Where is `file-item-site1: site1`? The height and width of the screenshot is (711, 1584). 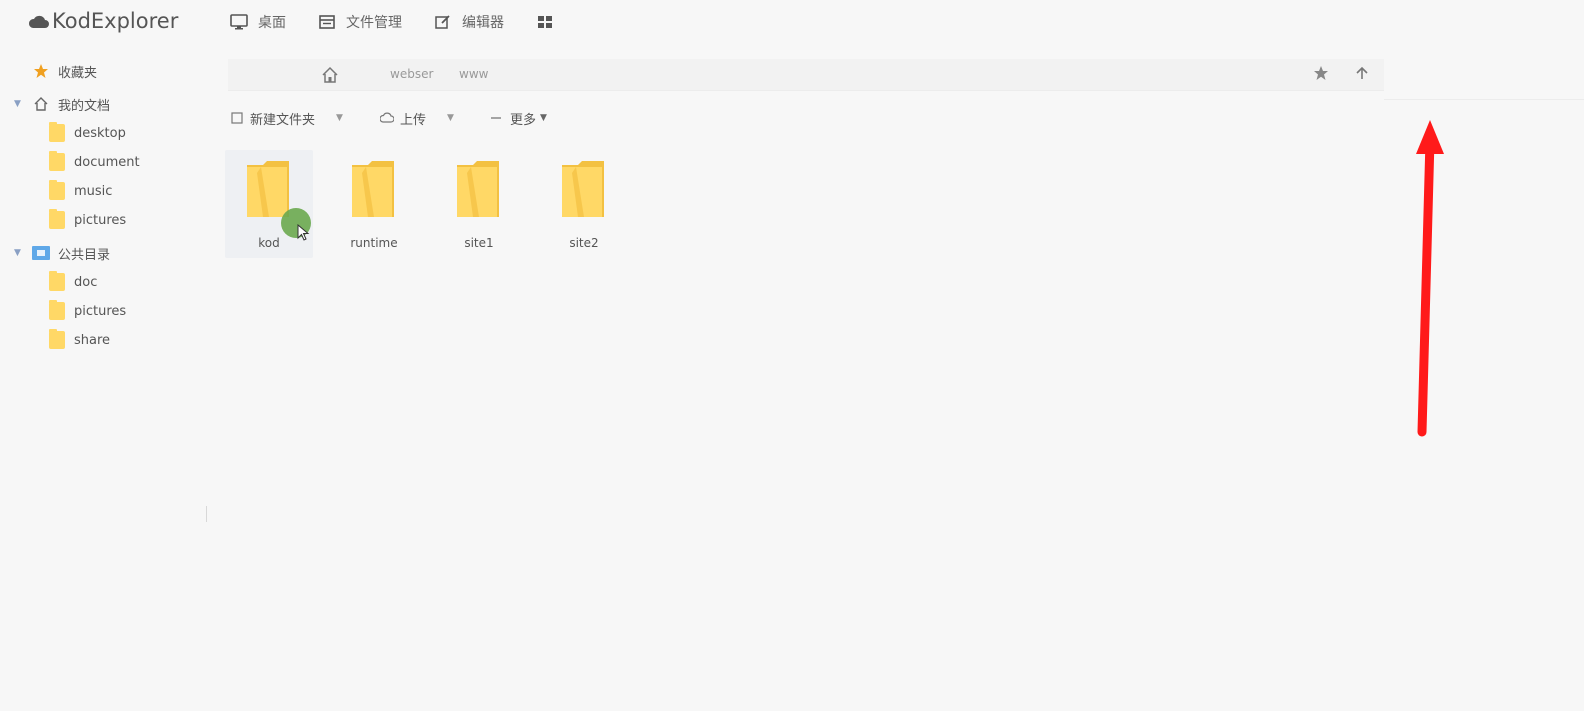 file-item-site1: site1 is located at coordinates (479, 204).